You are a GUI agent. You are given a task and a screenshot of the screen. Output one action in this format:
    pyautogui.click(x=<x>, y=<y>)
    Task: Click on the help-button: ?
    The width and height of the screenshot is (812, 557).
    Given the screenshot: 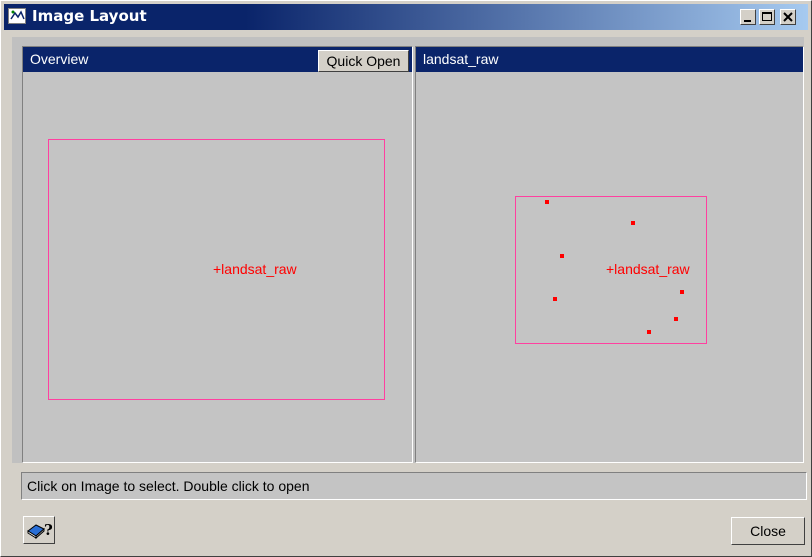 What is the action you would take?
    pyautogui.click(x=39, y=530)
    